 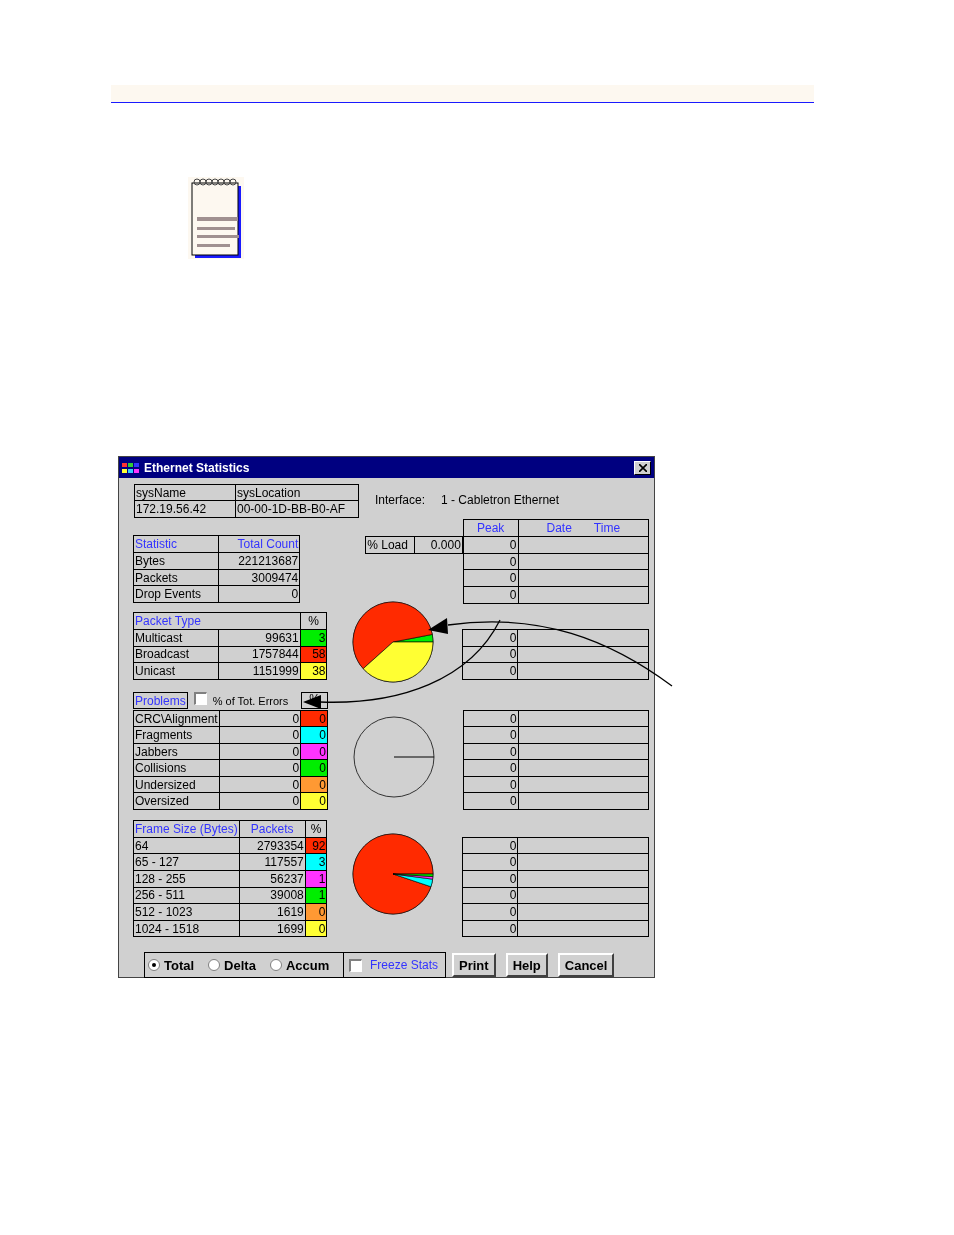 I want to click on radio-label: Total, so click(x=179, y=965).